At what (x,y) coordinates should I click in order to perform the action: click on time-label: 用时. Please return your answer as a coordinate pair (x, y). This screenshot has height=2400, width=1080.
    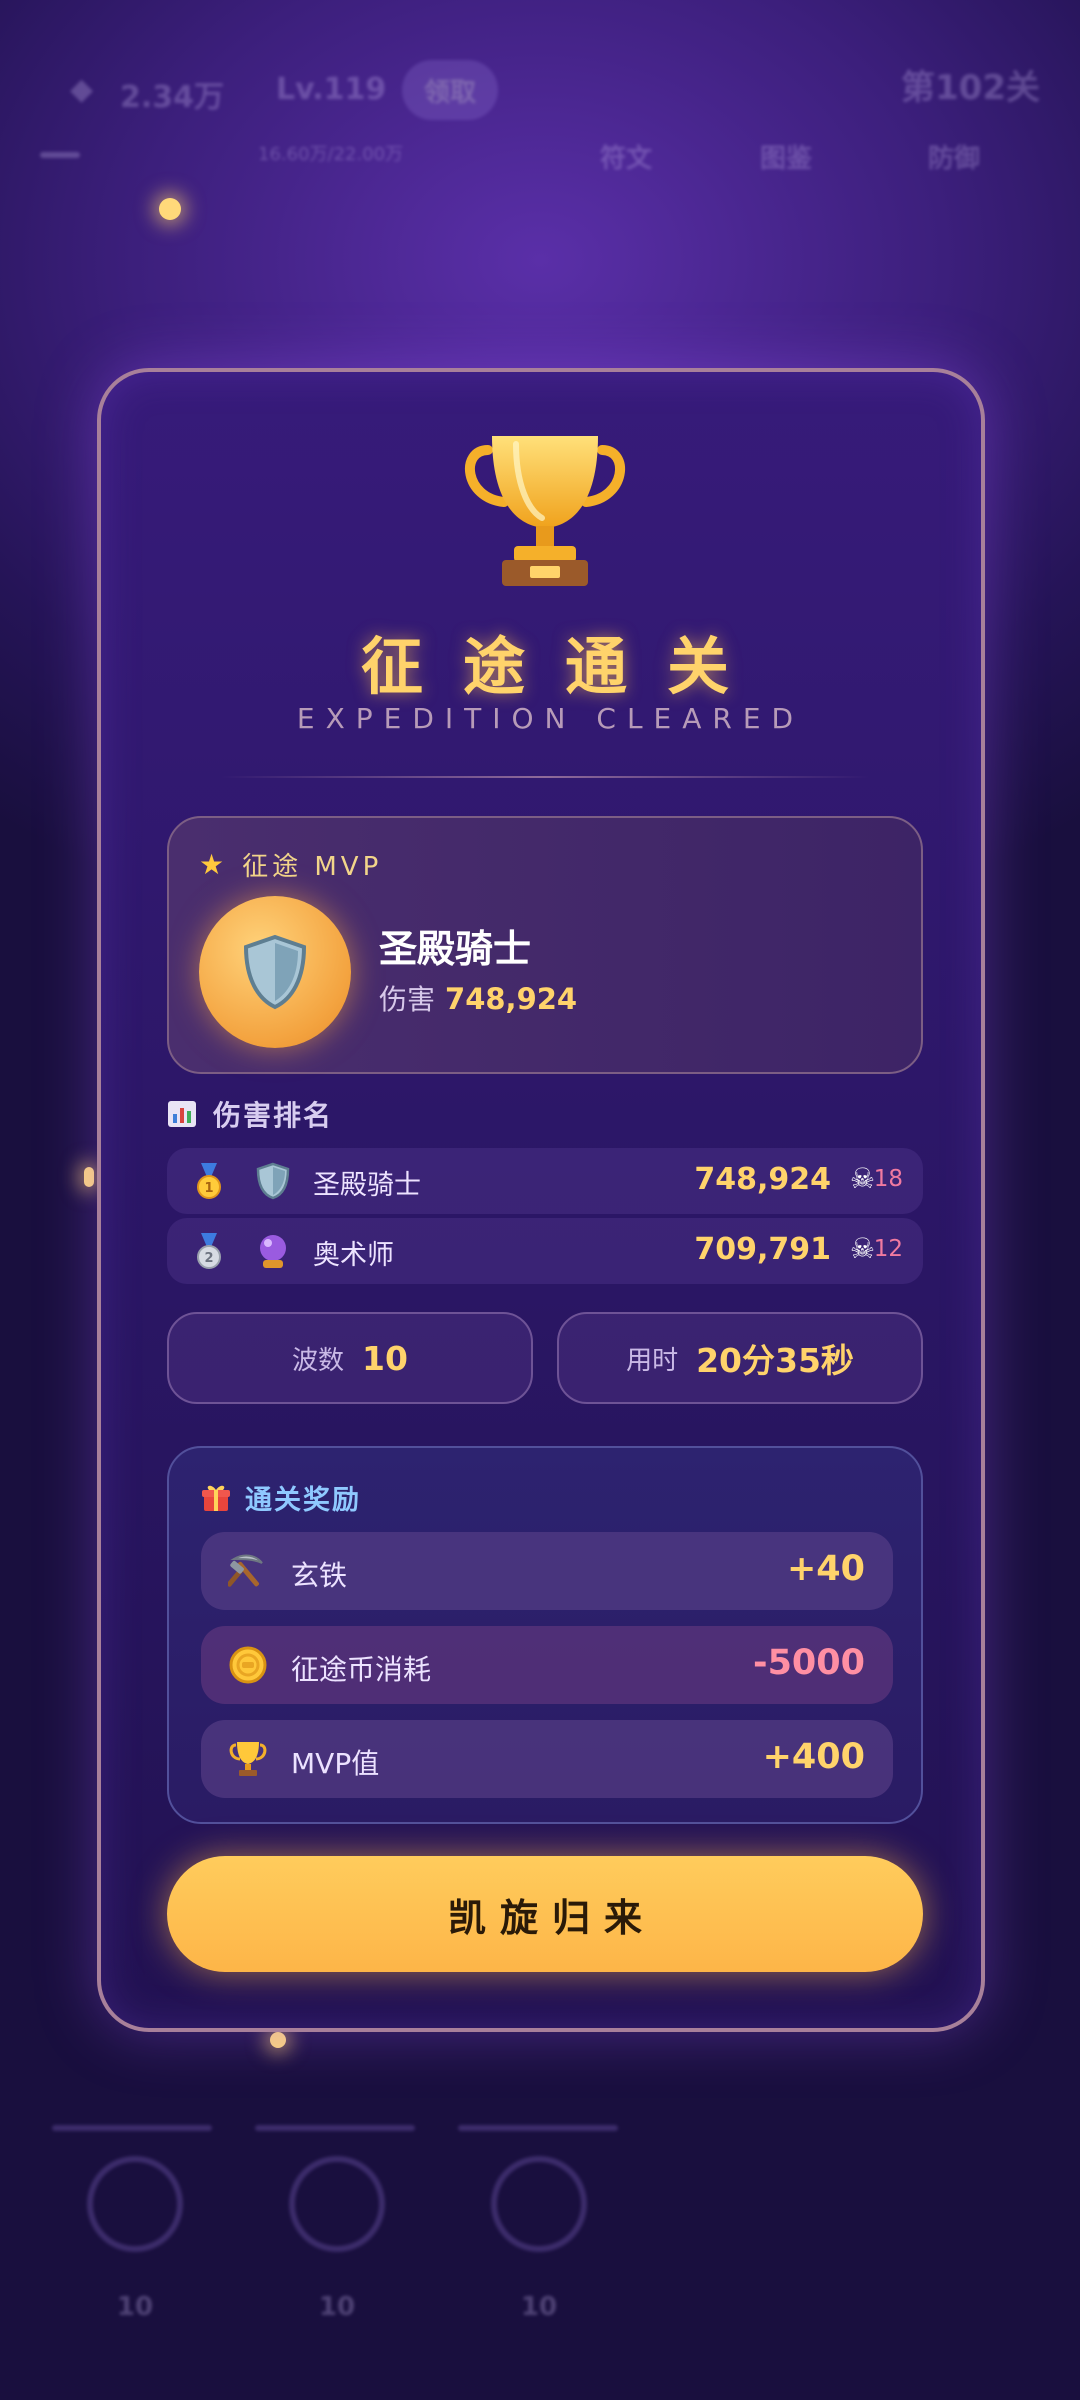
    Looking at the image, I should click on (652, 1360).